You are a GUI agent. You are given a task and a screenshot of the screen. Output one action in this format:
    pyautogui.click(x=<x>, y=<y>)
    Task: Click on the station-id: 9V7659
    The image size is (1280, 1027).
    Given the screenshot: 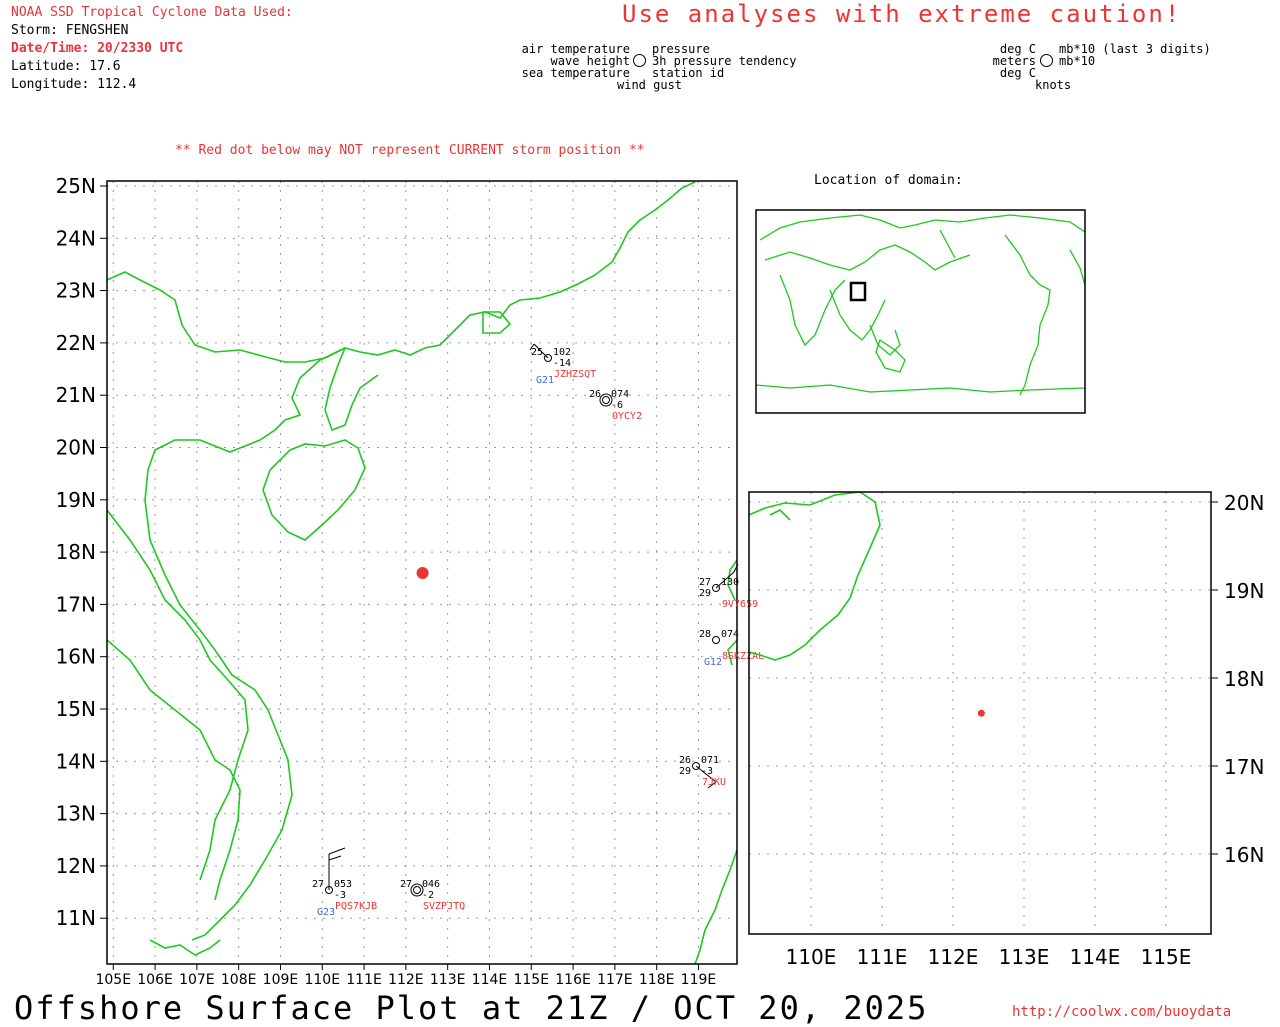 What is the action you would take?
    pyautogui.click(x=740, y=604)
    